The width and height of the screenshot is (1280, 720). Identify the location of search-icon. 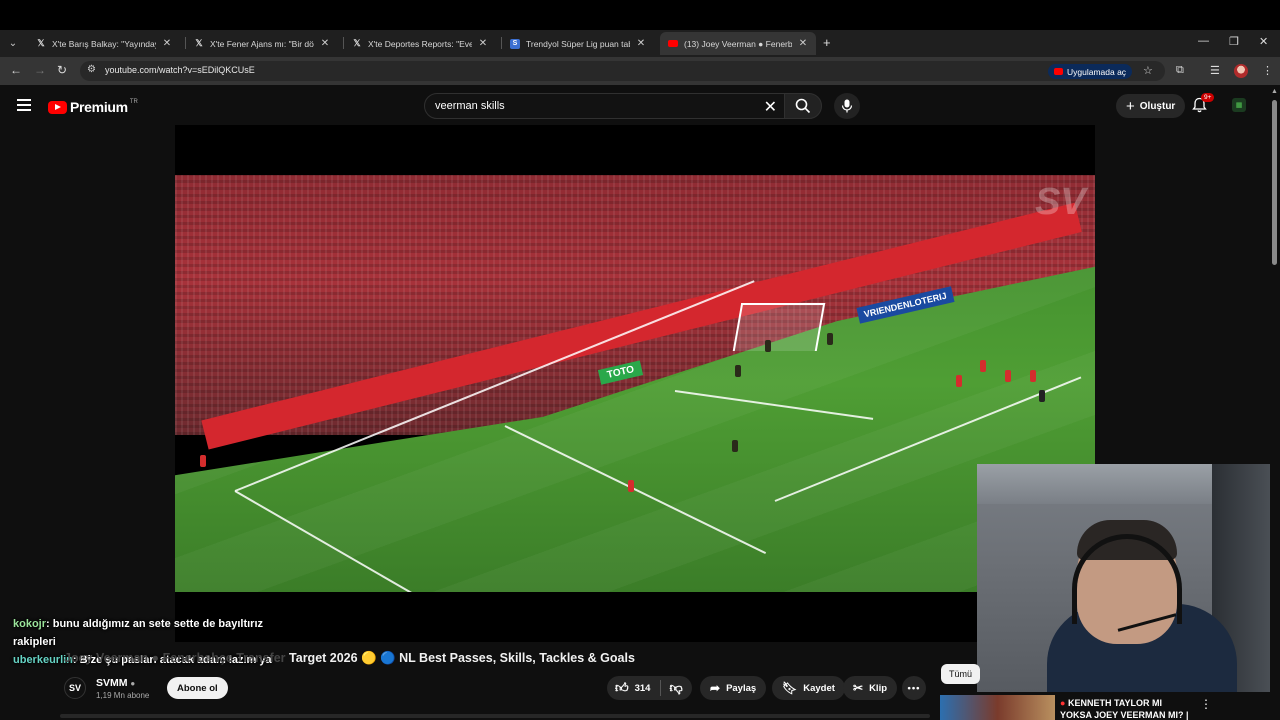
(803, 106).